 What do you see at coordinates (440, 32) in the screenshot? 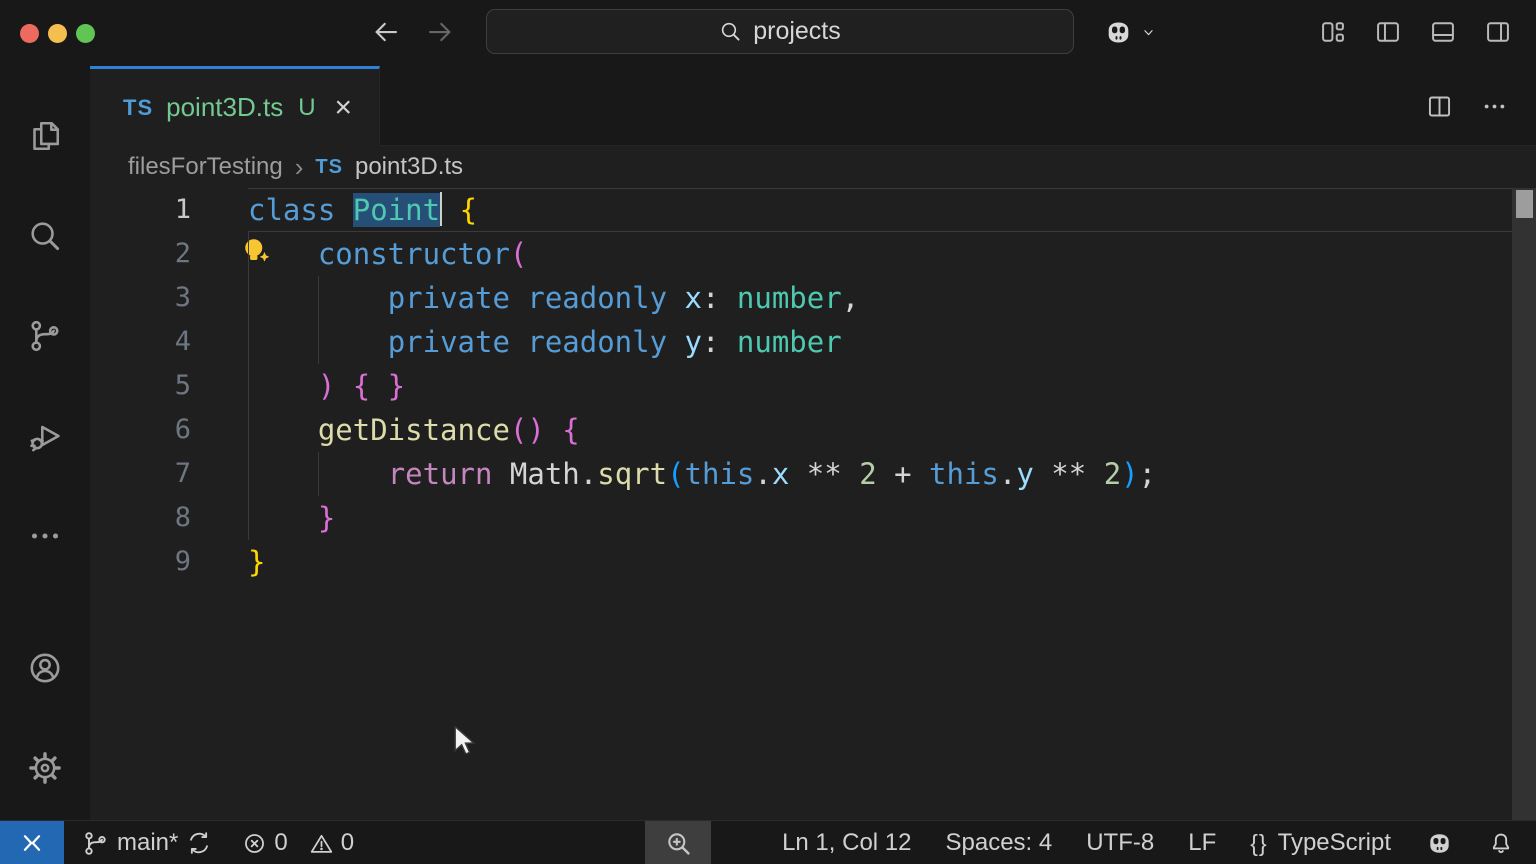
I see `forward-icon` at bounding box center [440, 32].